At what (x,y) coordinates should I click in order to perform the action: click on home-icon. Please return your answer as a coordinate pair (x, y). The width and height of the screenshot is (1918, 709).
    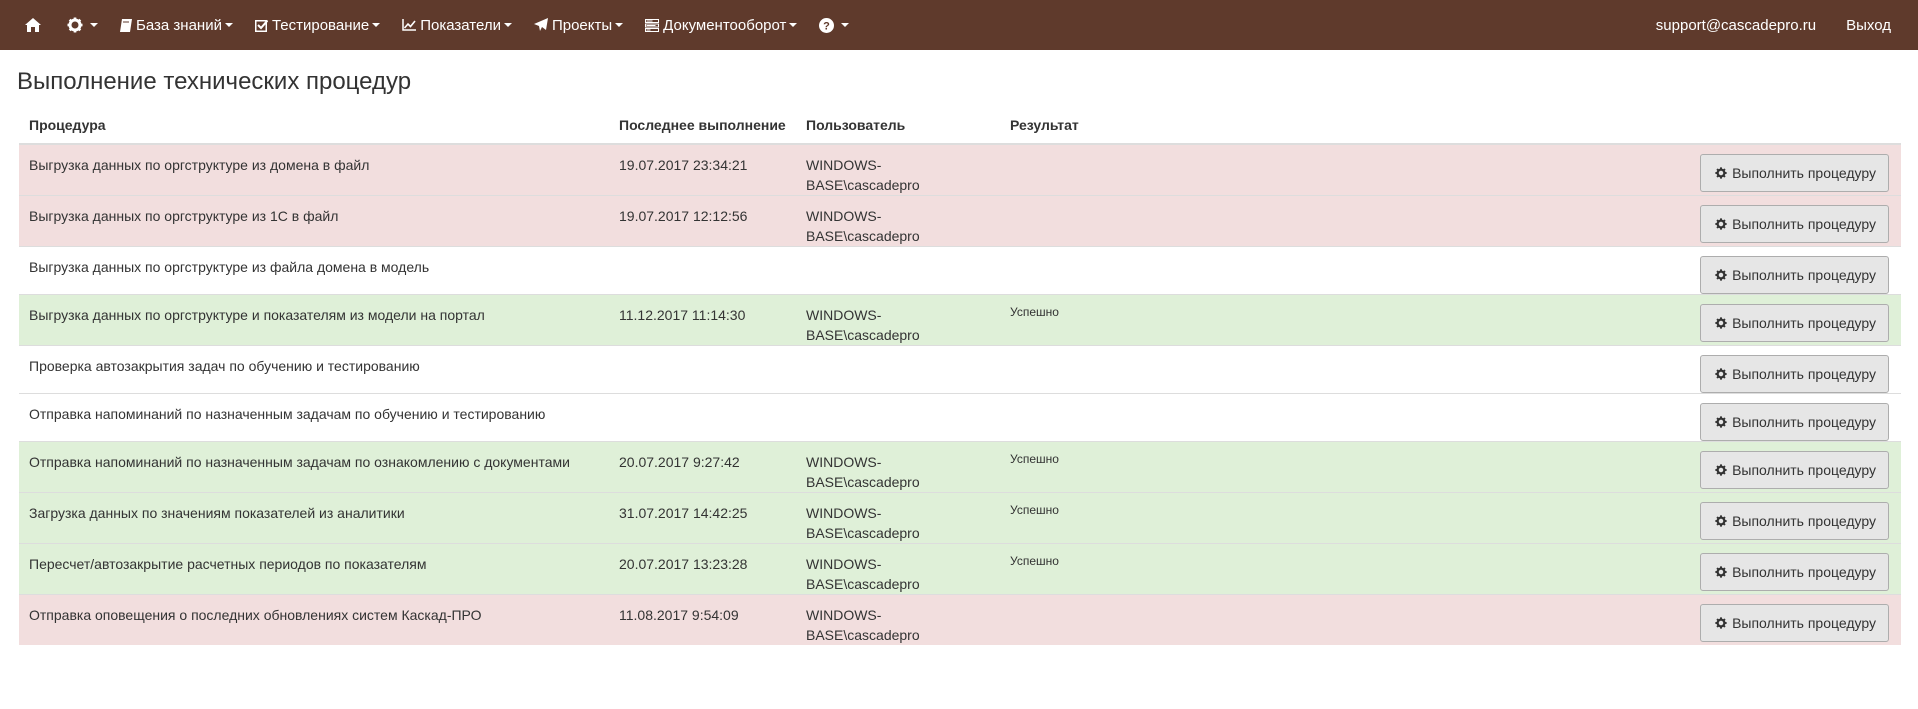
    Looking at the image, I should click on (33, 25).